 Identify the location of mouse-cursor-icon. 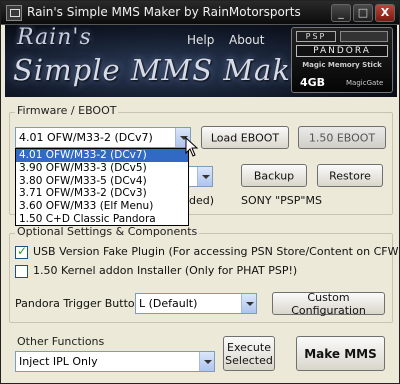
(192, 147).